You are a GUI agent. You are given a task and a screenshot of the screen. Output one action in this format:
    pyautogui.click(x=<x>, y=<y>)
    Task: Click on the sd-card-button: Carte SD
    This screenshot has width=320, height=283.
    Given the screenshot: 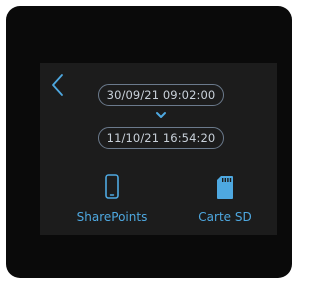 What is the action you would take?
    pyautogui.click(x=225, y=200)
    